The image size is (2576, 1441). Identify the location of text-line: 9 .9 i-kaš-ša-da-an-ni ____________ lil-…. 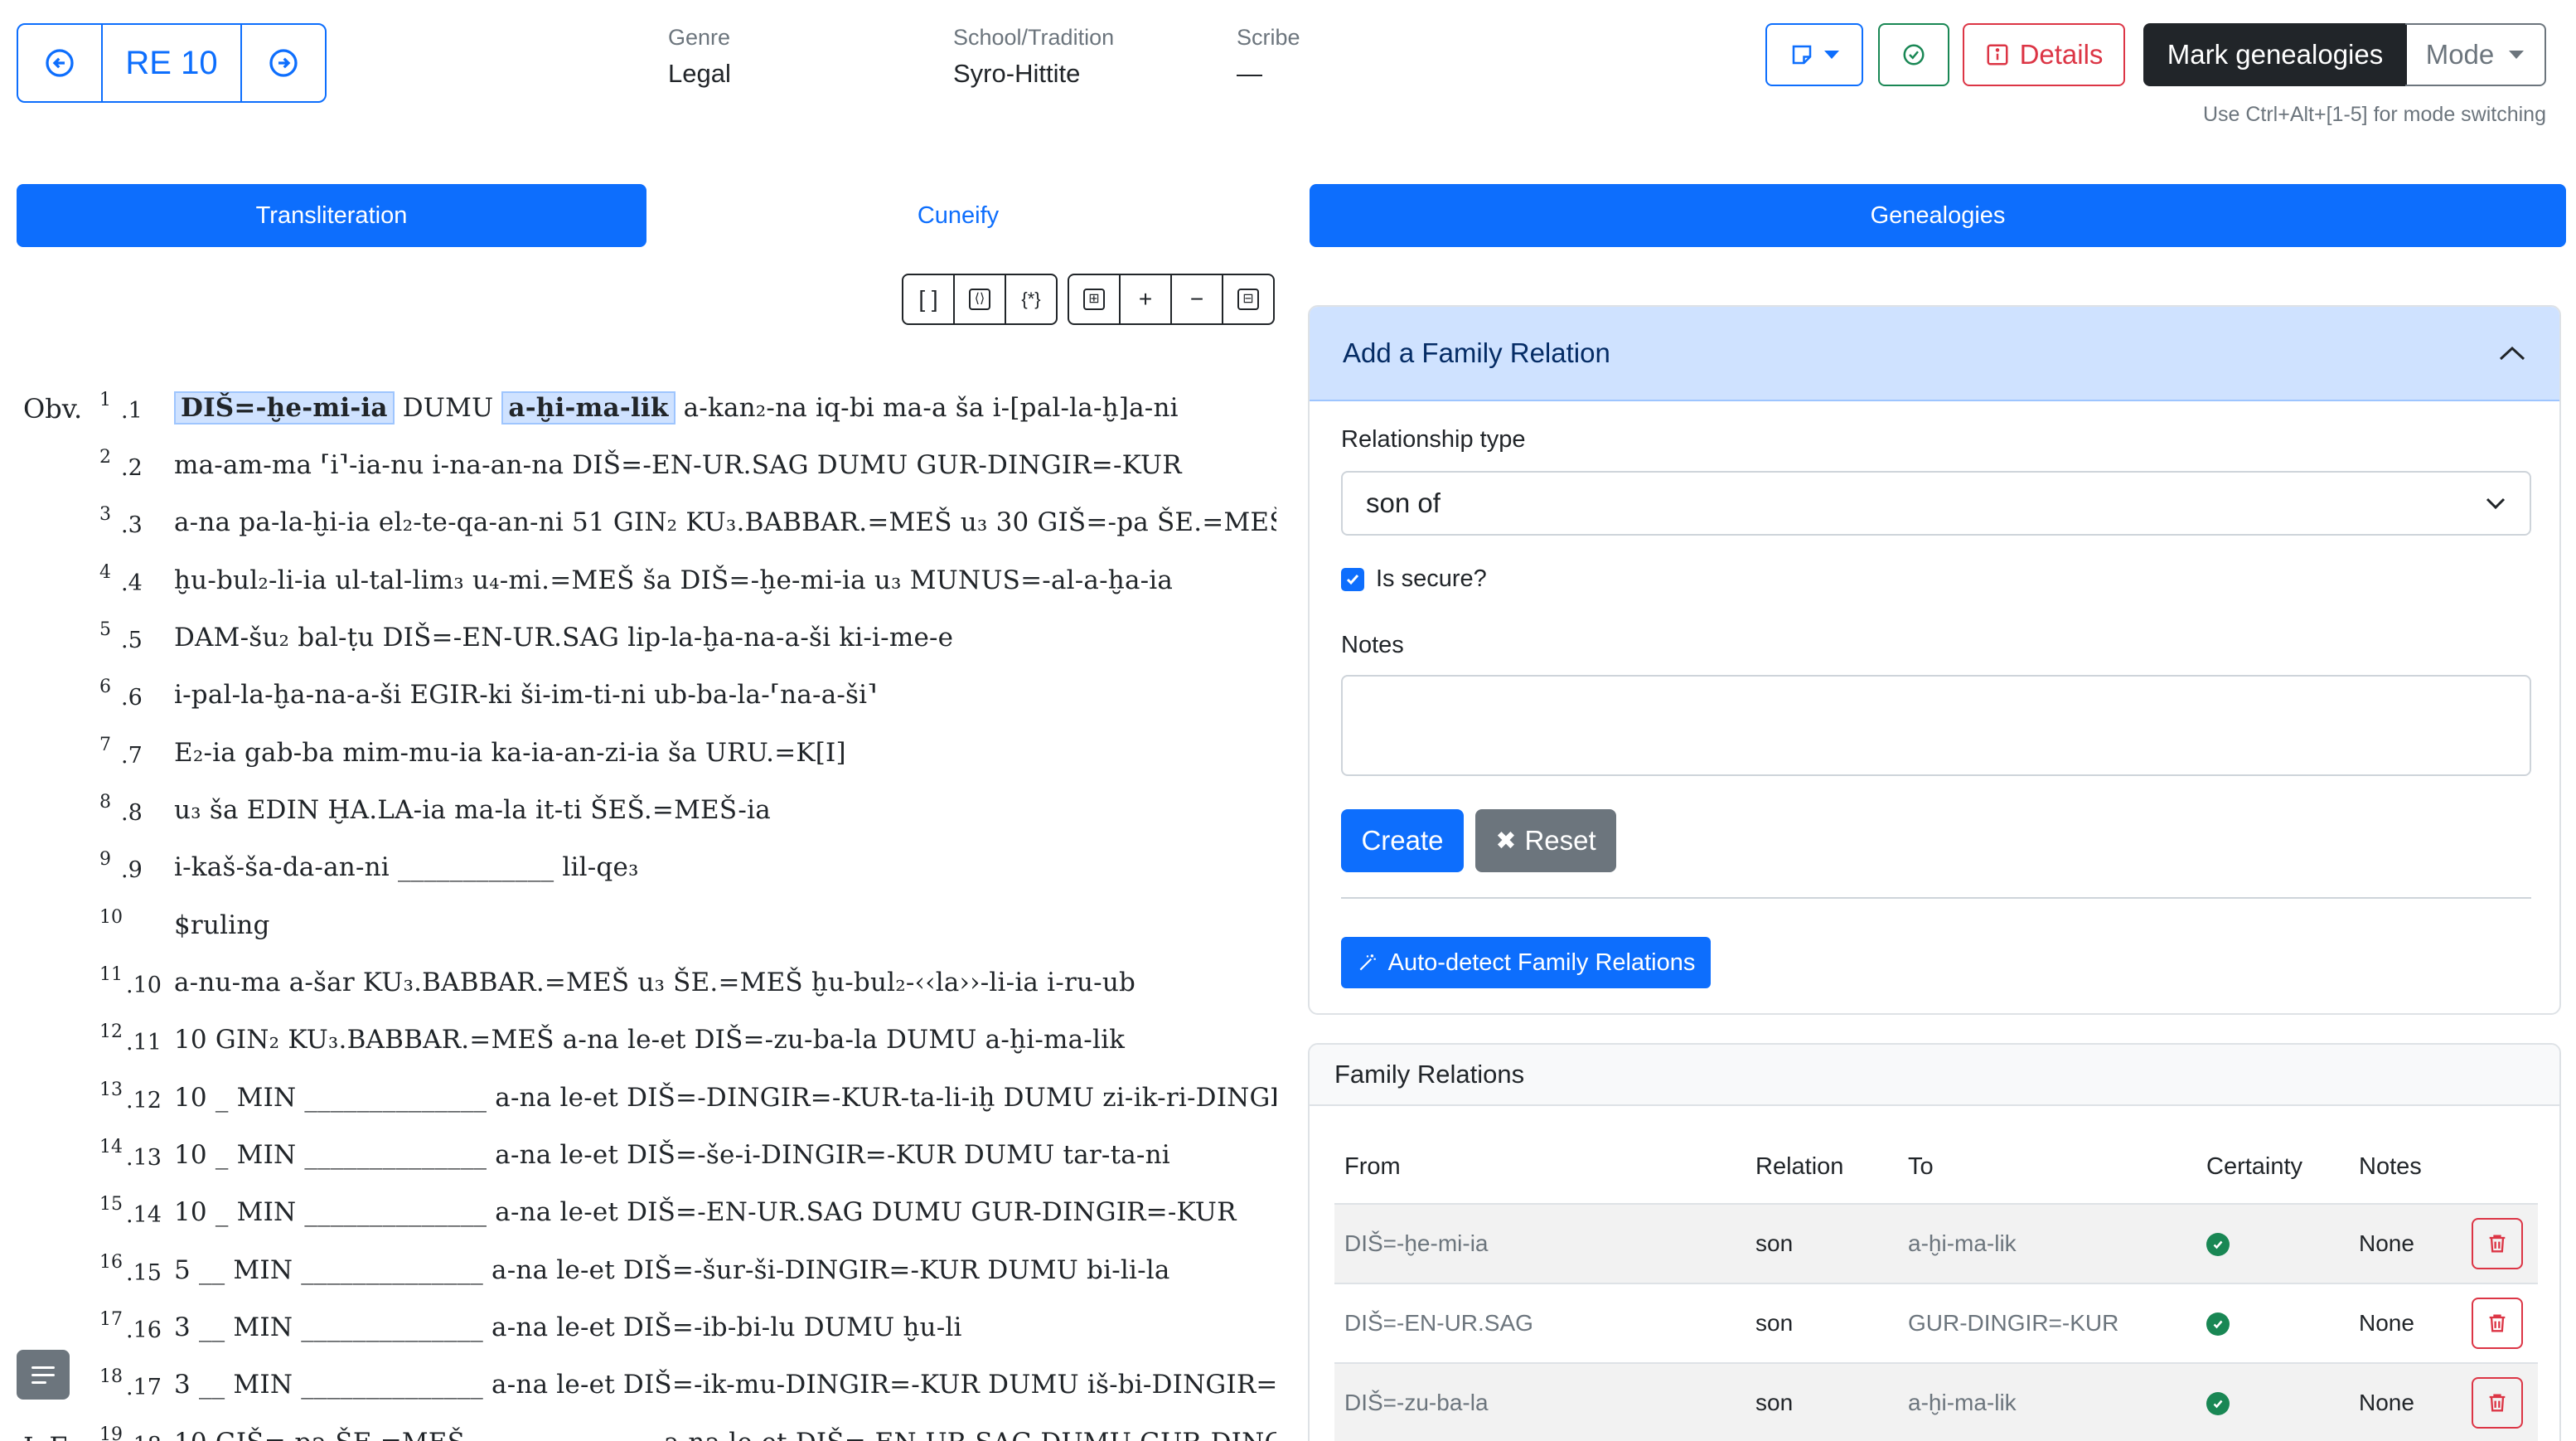
(638, 866).